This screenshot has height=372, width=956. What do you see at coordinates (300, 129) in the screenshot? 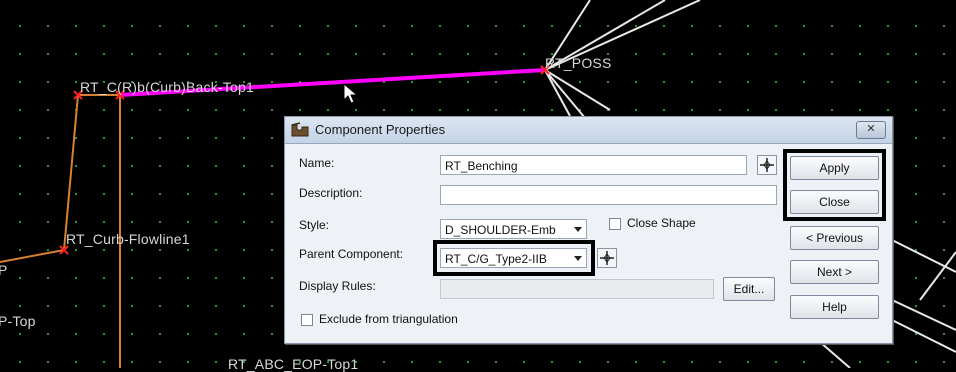
I see `component-properties-app-icon` at bounding box center [300, 129].